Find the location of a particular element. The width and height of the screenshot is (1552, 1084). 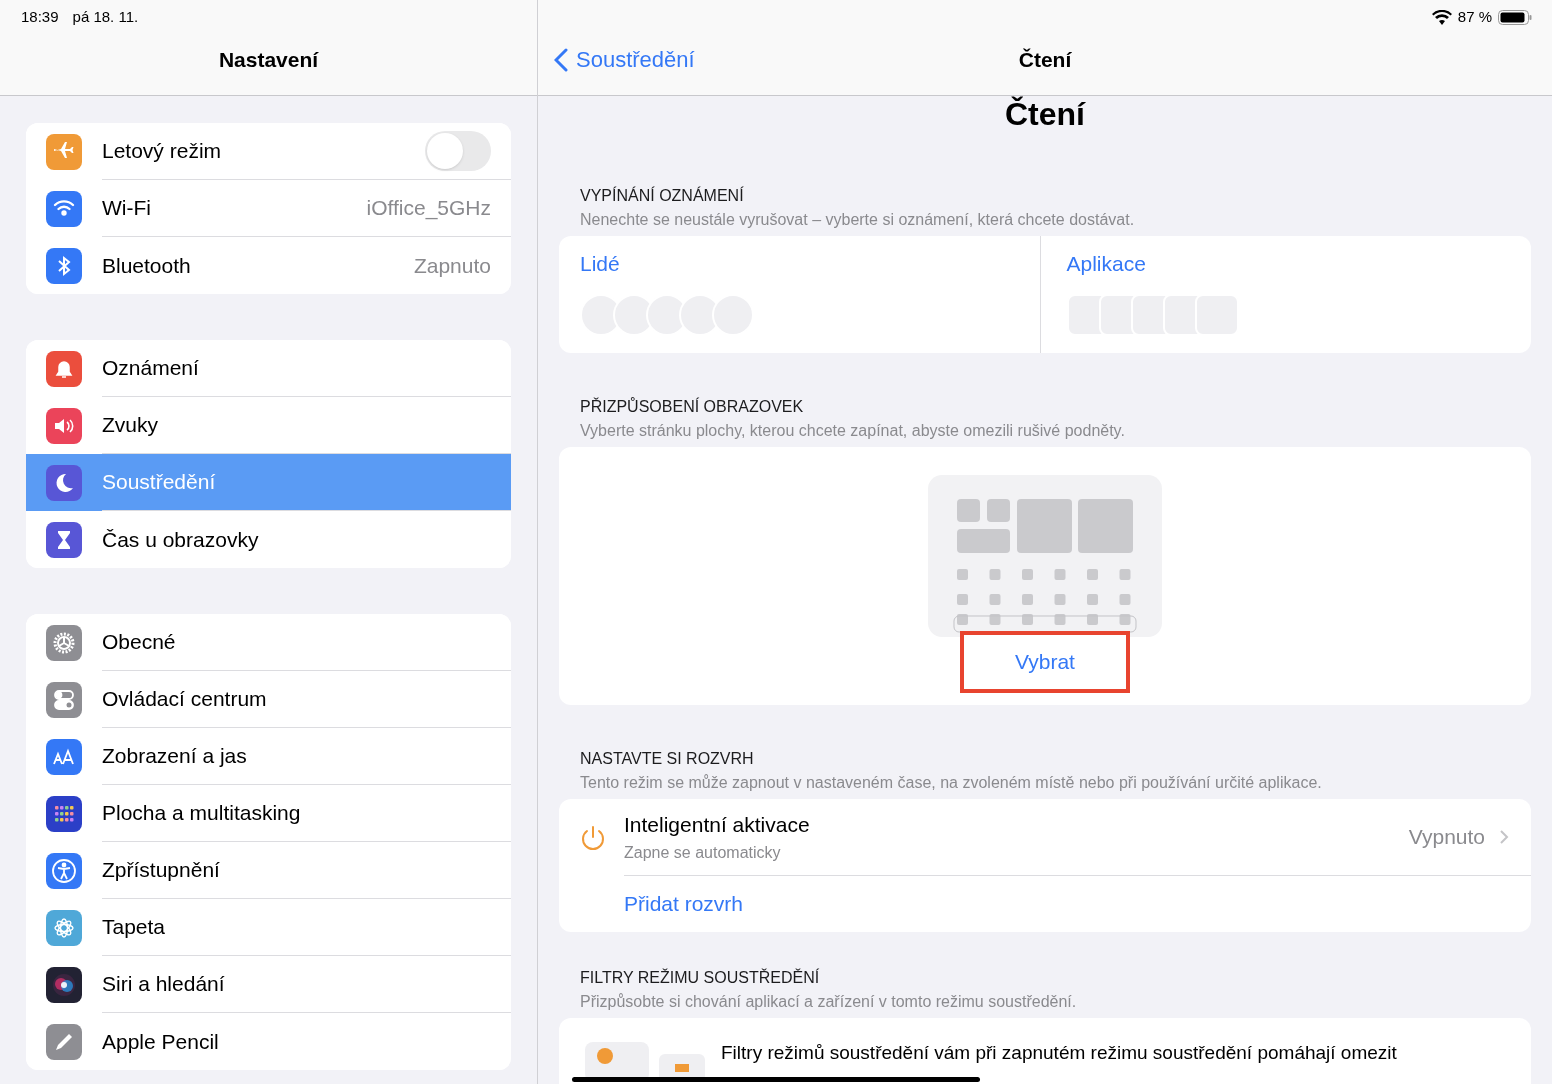

accessibility-icon is located at coordinates (64, 870).